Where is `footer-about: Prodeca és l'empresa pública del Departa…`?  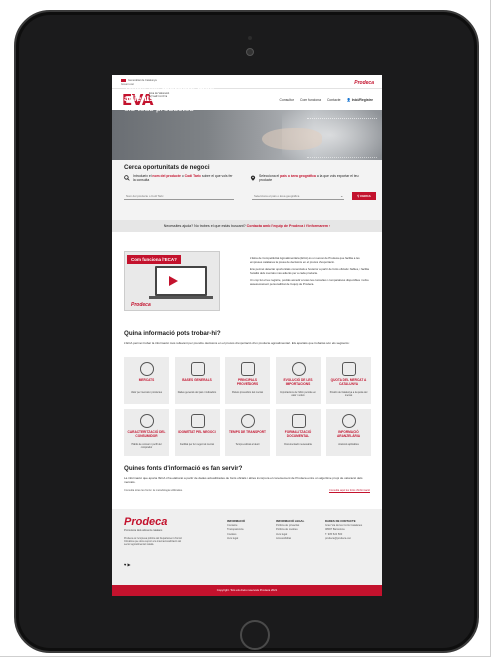
footer-about: Prodeca és l'empresa pública del Departa… is located at coordinates (153, 542).